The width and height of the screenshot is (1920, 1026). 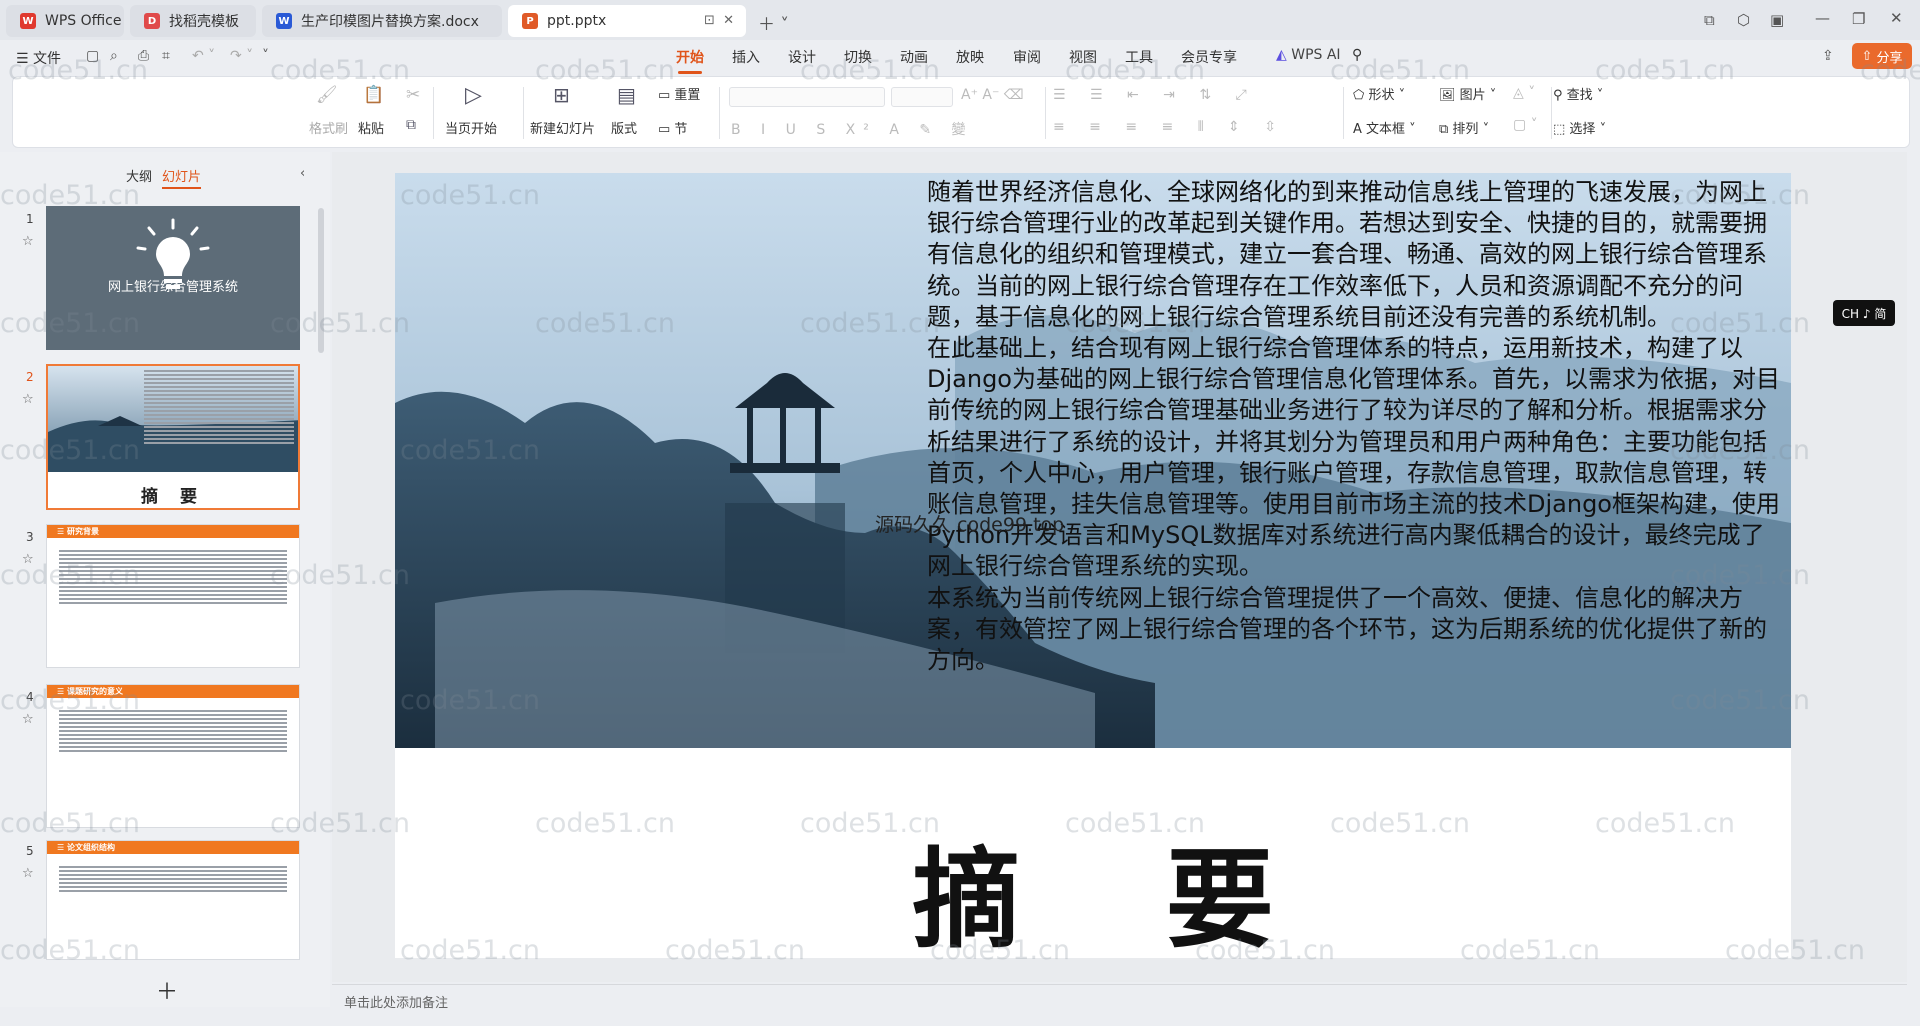 What do you see at coordinates (1449, 95) in the screenshot?
I see `picture-icon: 🖼` at bounding box center [1449, 95].